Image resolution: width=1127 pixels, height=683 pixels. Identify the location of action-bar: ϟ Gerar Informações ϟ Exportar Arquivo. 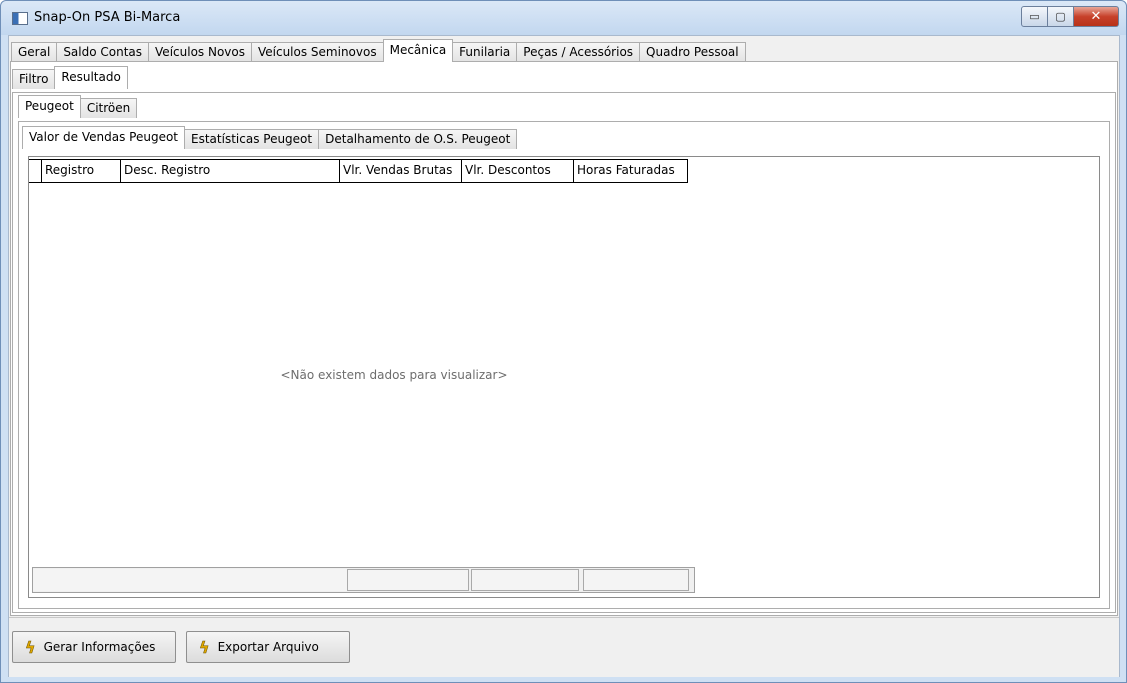
(564, 647).